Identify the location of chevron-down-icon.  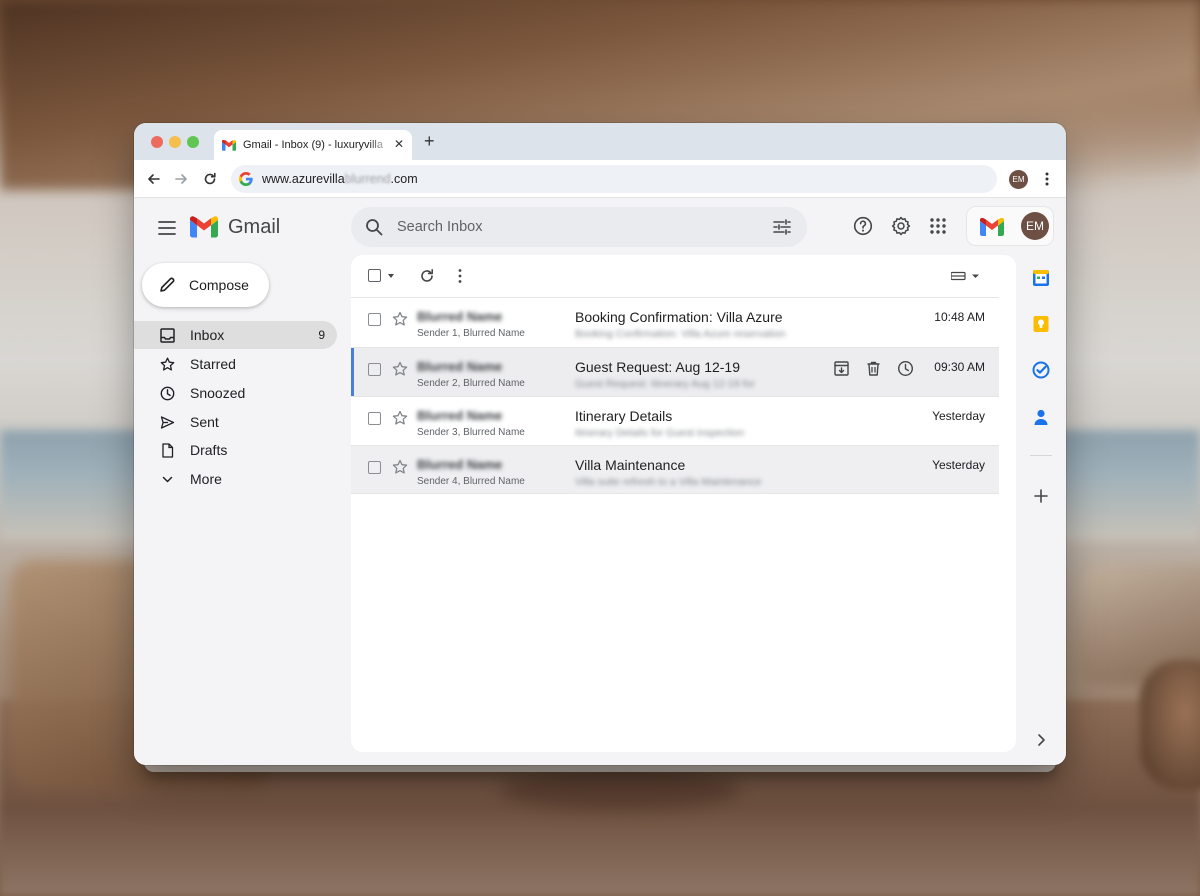
(167, 479).